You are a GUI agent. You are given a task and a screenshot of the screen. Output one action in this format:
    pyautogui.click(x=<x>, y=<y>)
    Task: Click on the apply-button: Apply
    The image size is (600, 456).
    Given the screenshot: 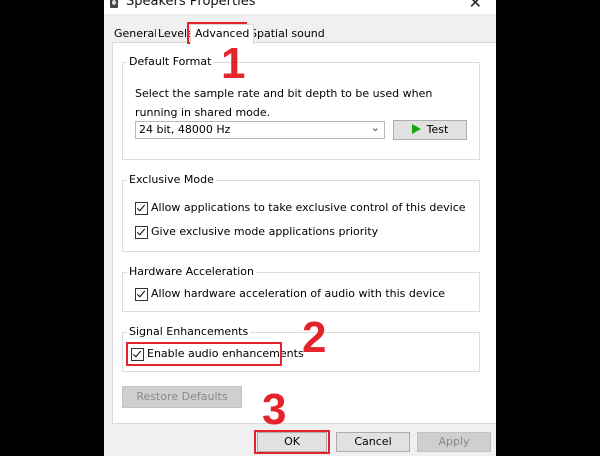 What is the action you would take?
    pyautogui.click(x=454, y=442)
    